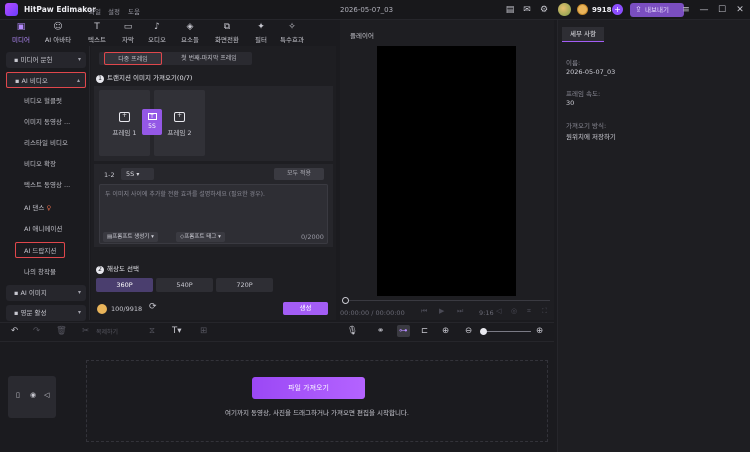 The width and height of the screenshot is (750, 452). Describe the element at coordinates (591, 137) in the screenshot. I see `import-method-value: 원위치에 저장하기` at that location.